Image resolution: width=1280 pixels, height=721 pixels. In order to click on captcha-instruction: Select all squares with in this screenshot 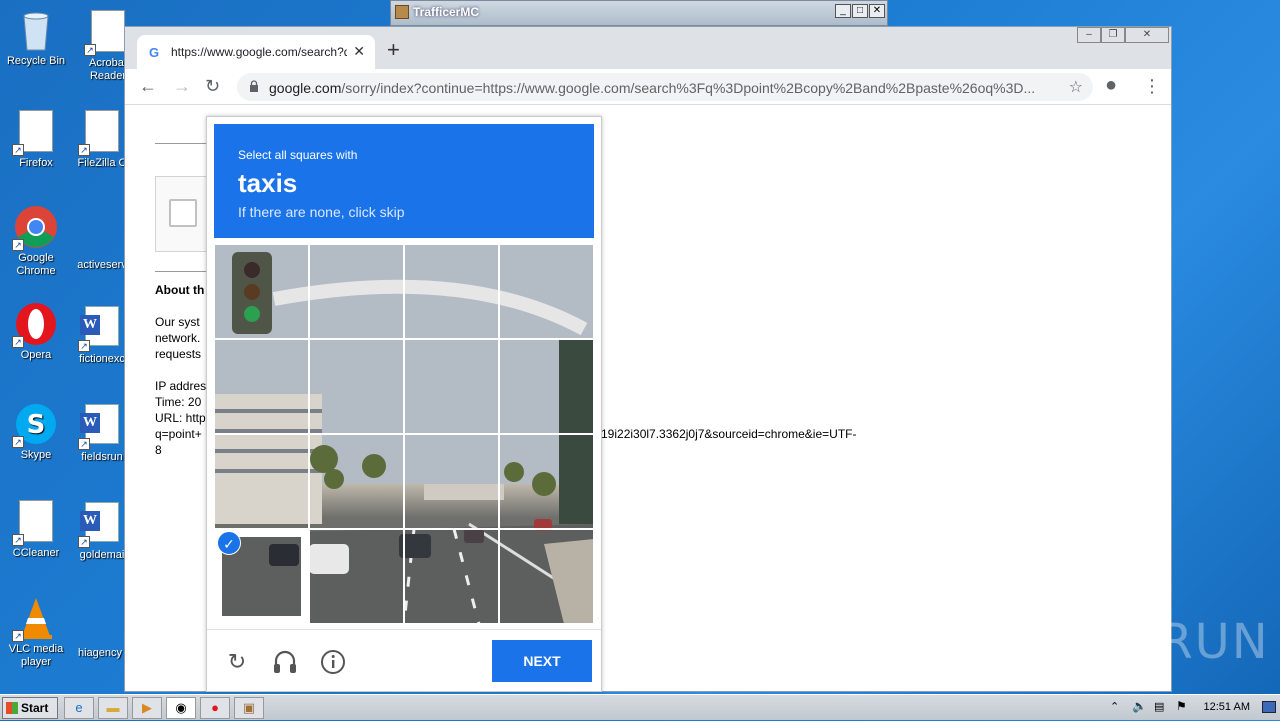, I will do `click(298, 155)`.